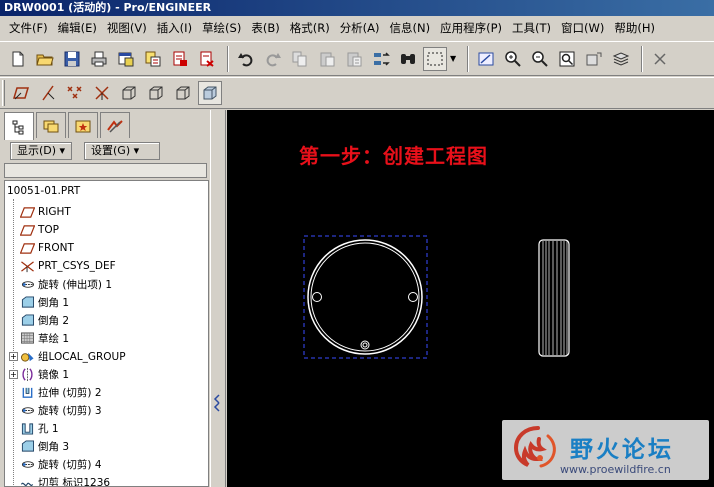 Image resolution: width=714 pixels, height=487 pixels. Describe the element at coordinates (41, 248) in the screenshot. I see `tree-item: FRONT` at that location.